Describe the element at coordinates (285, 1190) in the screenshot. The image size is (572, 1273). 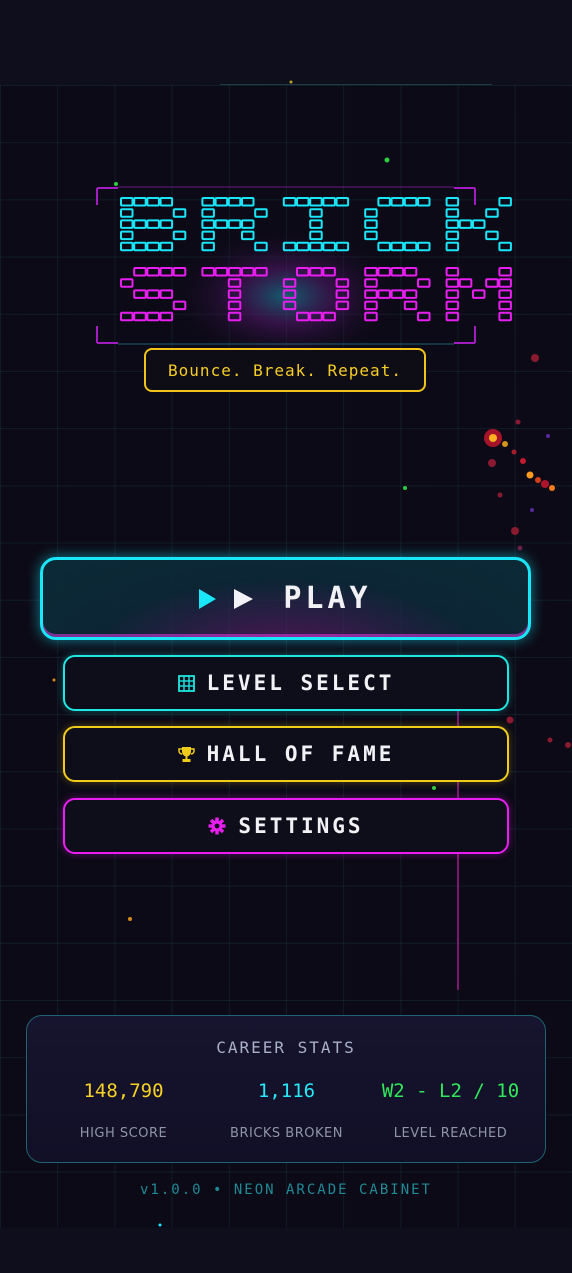
I see `version-footer: v1.0.0 • NEON ARCADE CABINET` at that location.